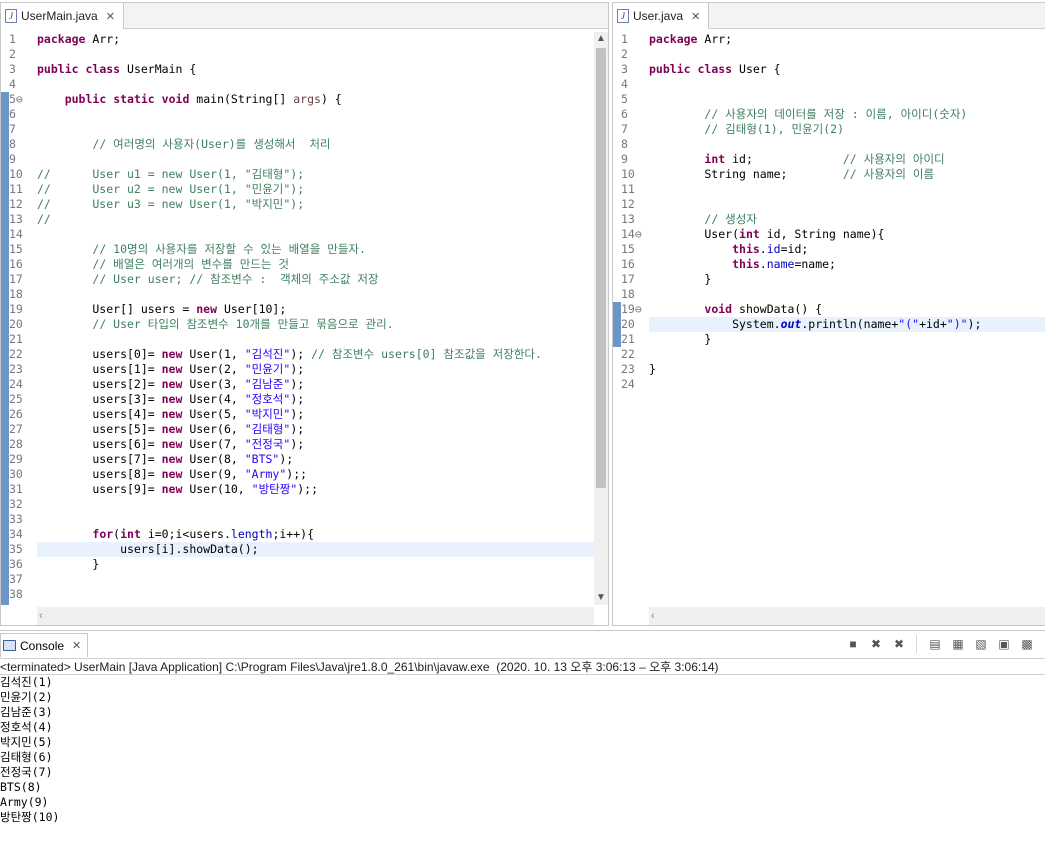  Describe the element at coordinates (661, 16) in the screenshot. I see `tab-user-java: J User.java ✕` at that location.